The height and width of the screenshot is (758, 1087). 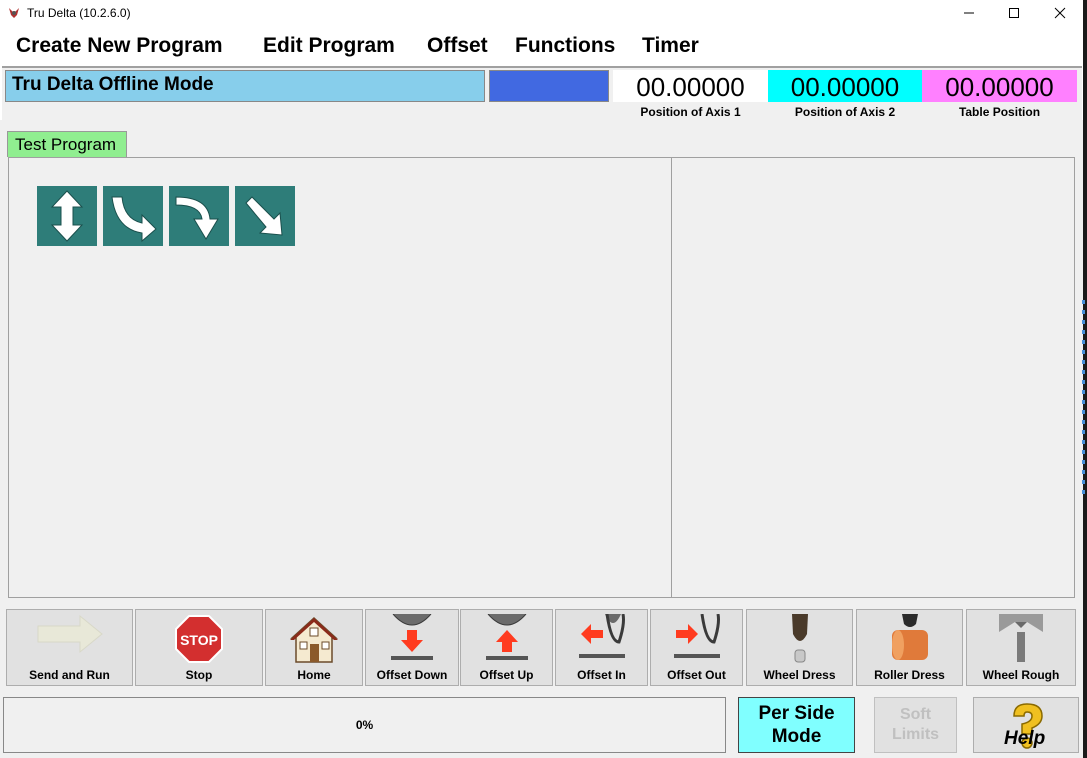 I want to click on minimize-button, so click(x=969, y=13).